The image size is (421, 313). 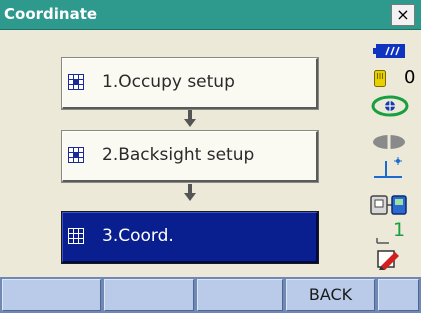 I want to click on close-button: ×, so click(x=403, y=15).